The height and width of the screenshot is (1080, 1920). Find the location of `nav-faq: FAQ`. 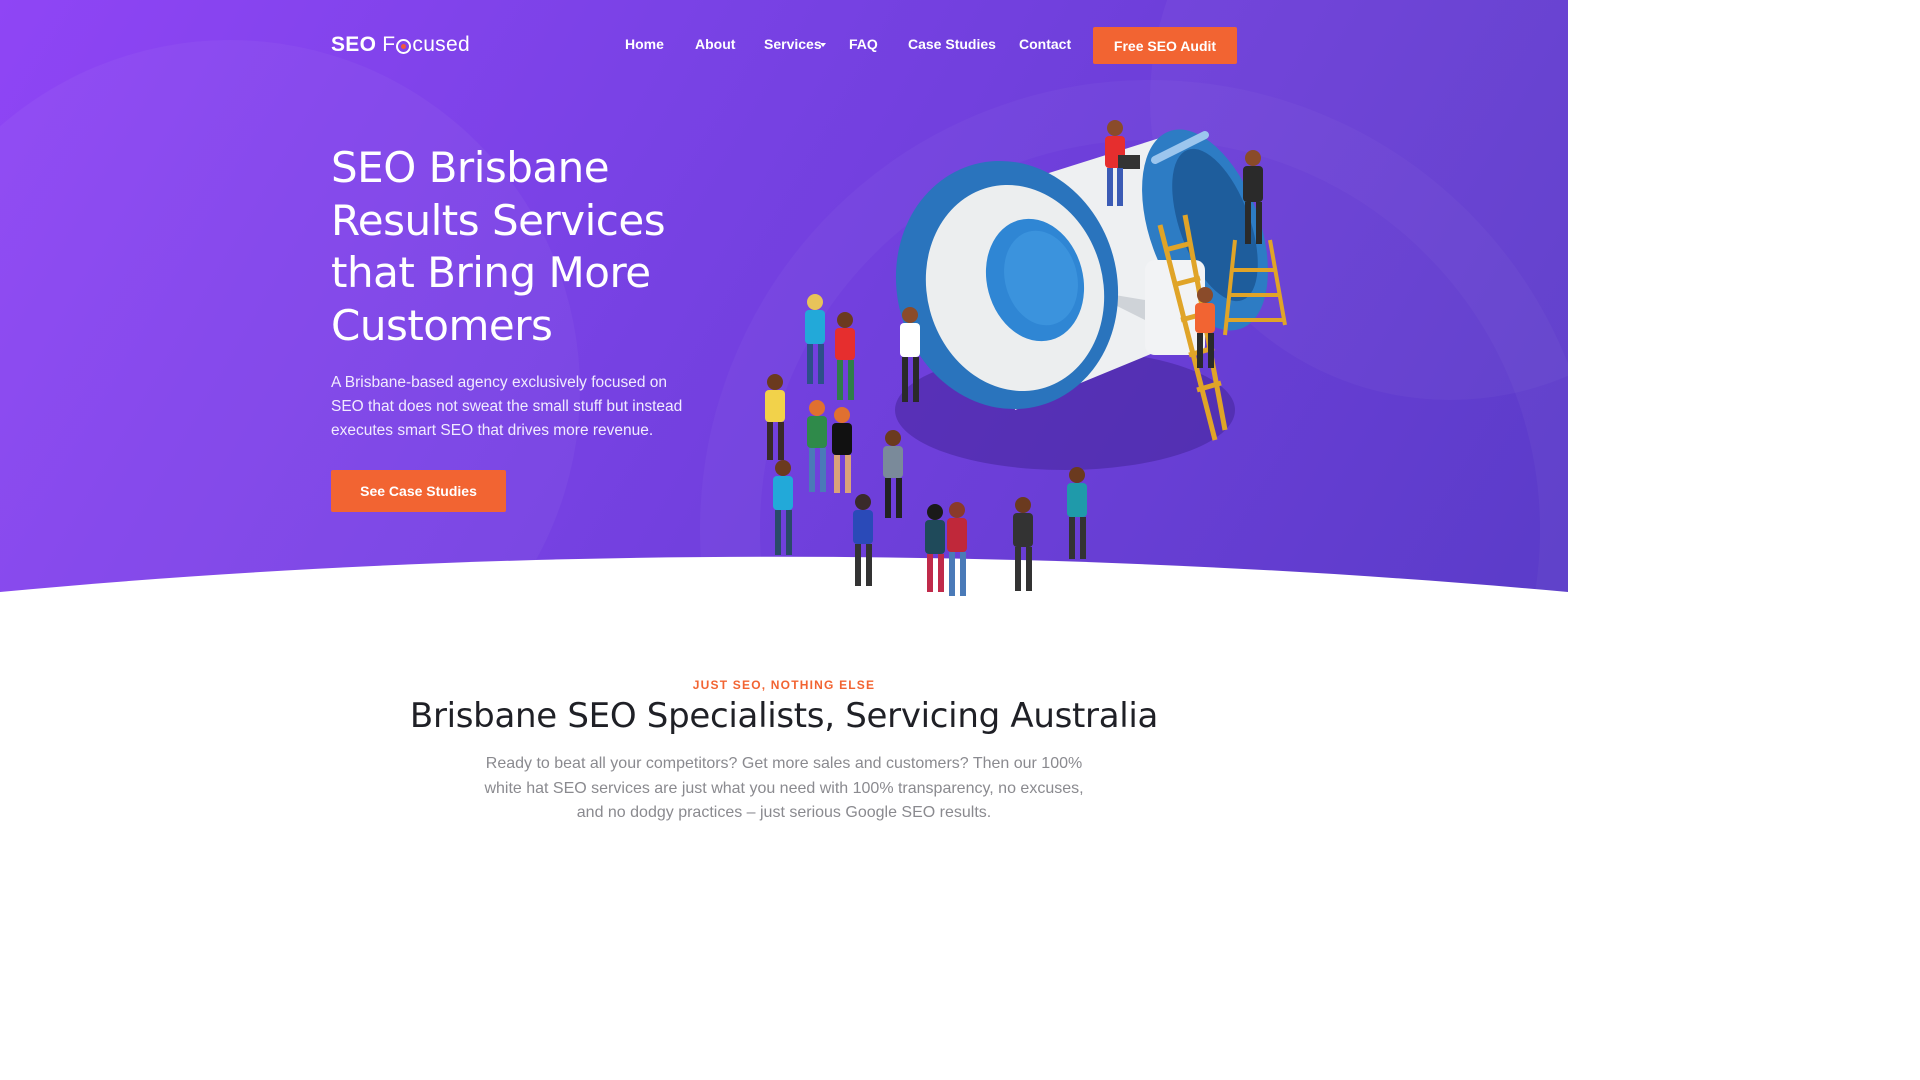

nav-faq: FAQ is located at coordinates (863, 44).